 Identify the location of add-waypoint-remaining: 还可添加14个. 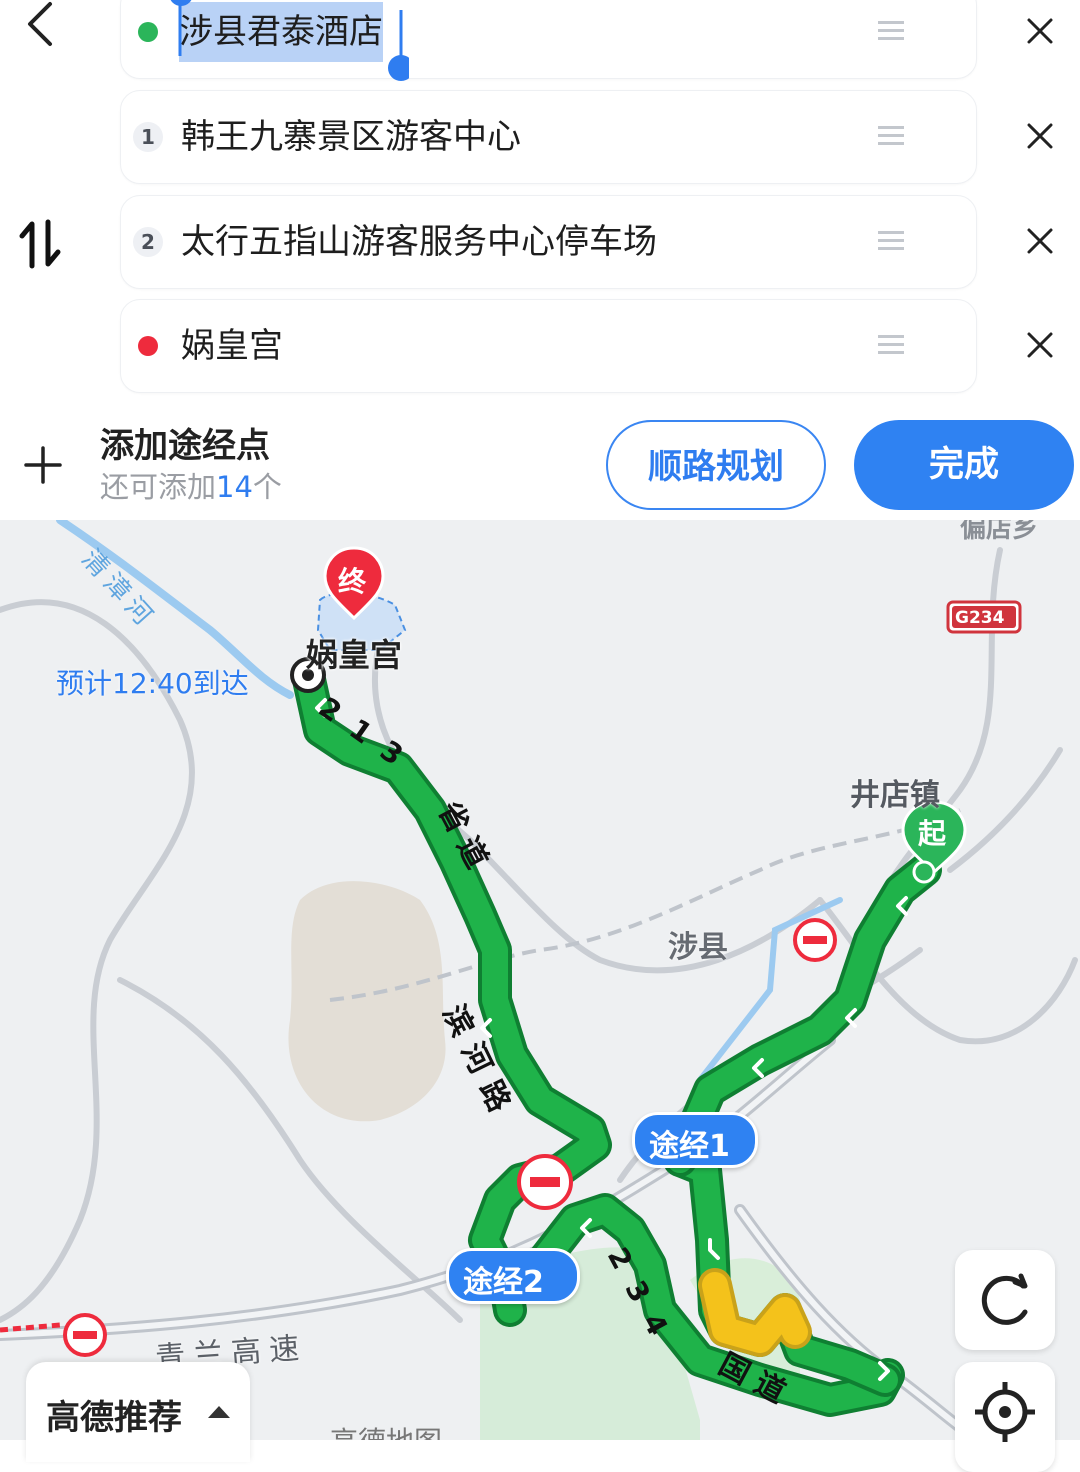
(191, 485).